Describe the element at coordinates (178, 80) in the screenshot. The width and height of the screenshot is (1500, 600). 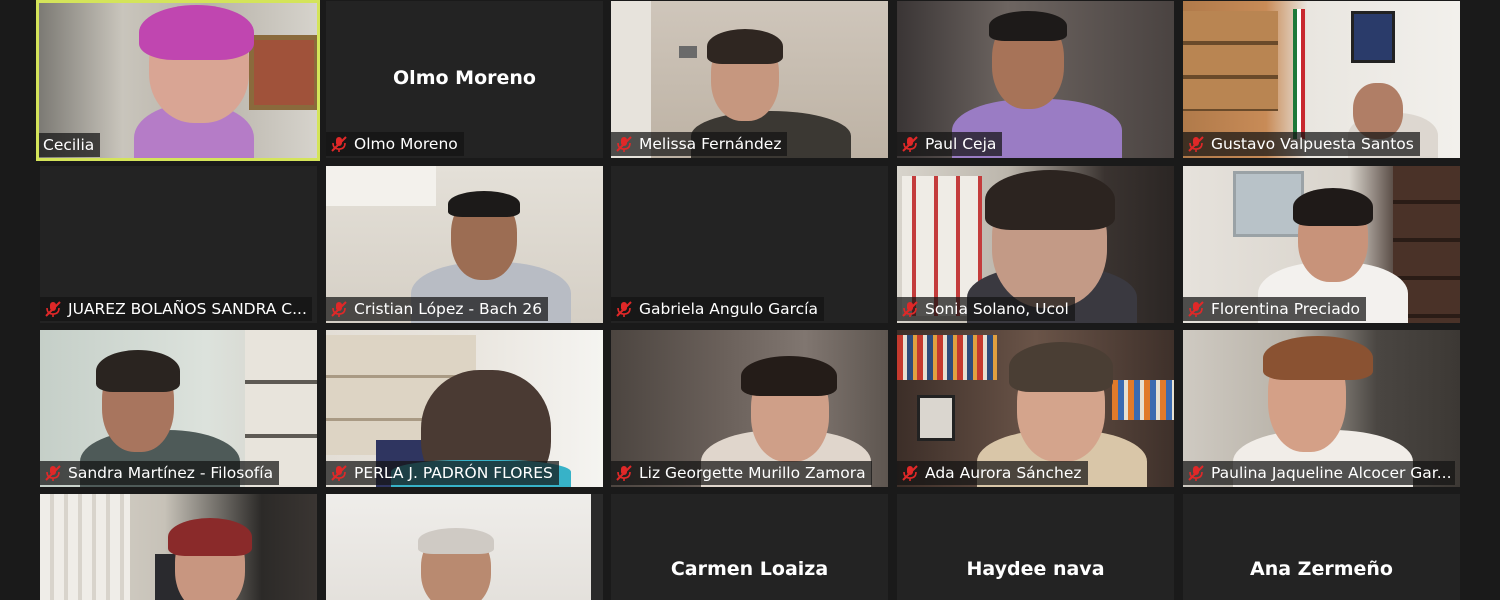
I see `video-tile-cecilia: Cecilia` at that location.